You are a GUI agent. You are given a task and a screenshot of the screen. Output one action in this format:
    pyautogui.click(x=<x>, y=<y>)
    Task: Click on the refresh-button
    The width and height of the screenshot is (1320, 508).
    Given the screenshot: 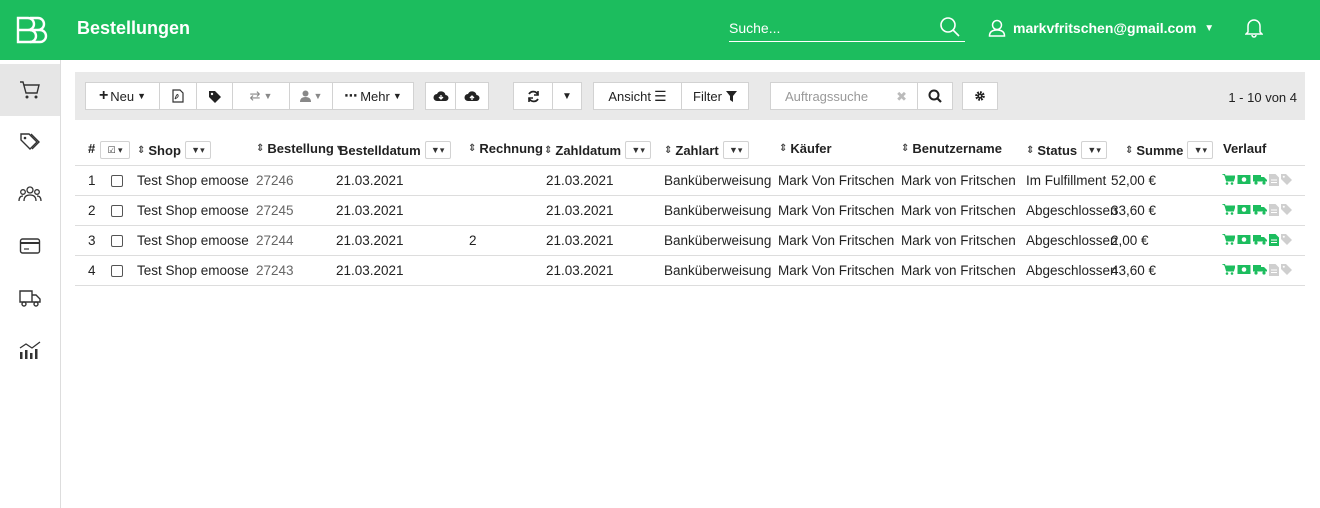 What is the action you would take?
    pyautogui.click(x=533, y=96)
    